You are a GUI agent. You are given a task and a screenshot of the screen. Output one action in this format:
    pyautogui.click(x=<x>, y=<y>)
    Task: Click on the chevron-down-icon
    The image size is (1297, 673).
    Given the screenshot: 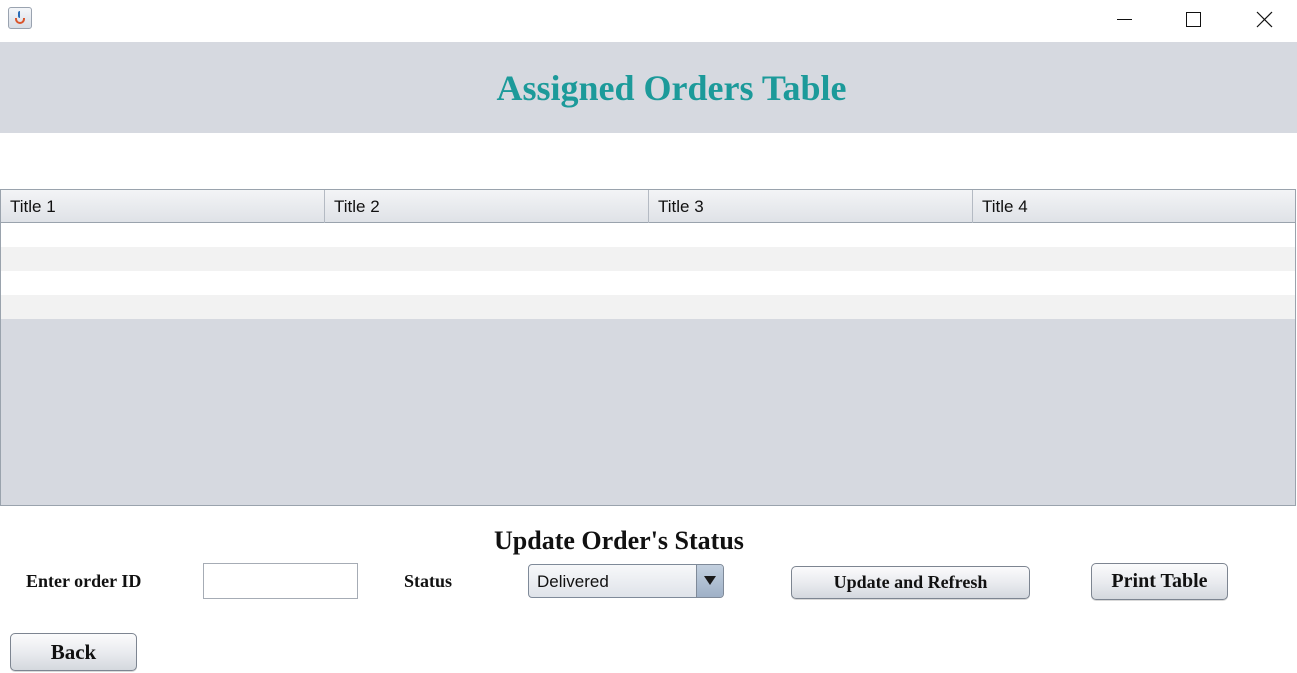 What is the action you would take?
    pyautogui.click(x=710, y=580)
    